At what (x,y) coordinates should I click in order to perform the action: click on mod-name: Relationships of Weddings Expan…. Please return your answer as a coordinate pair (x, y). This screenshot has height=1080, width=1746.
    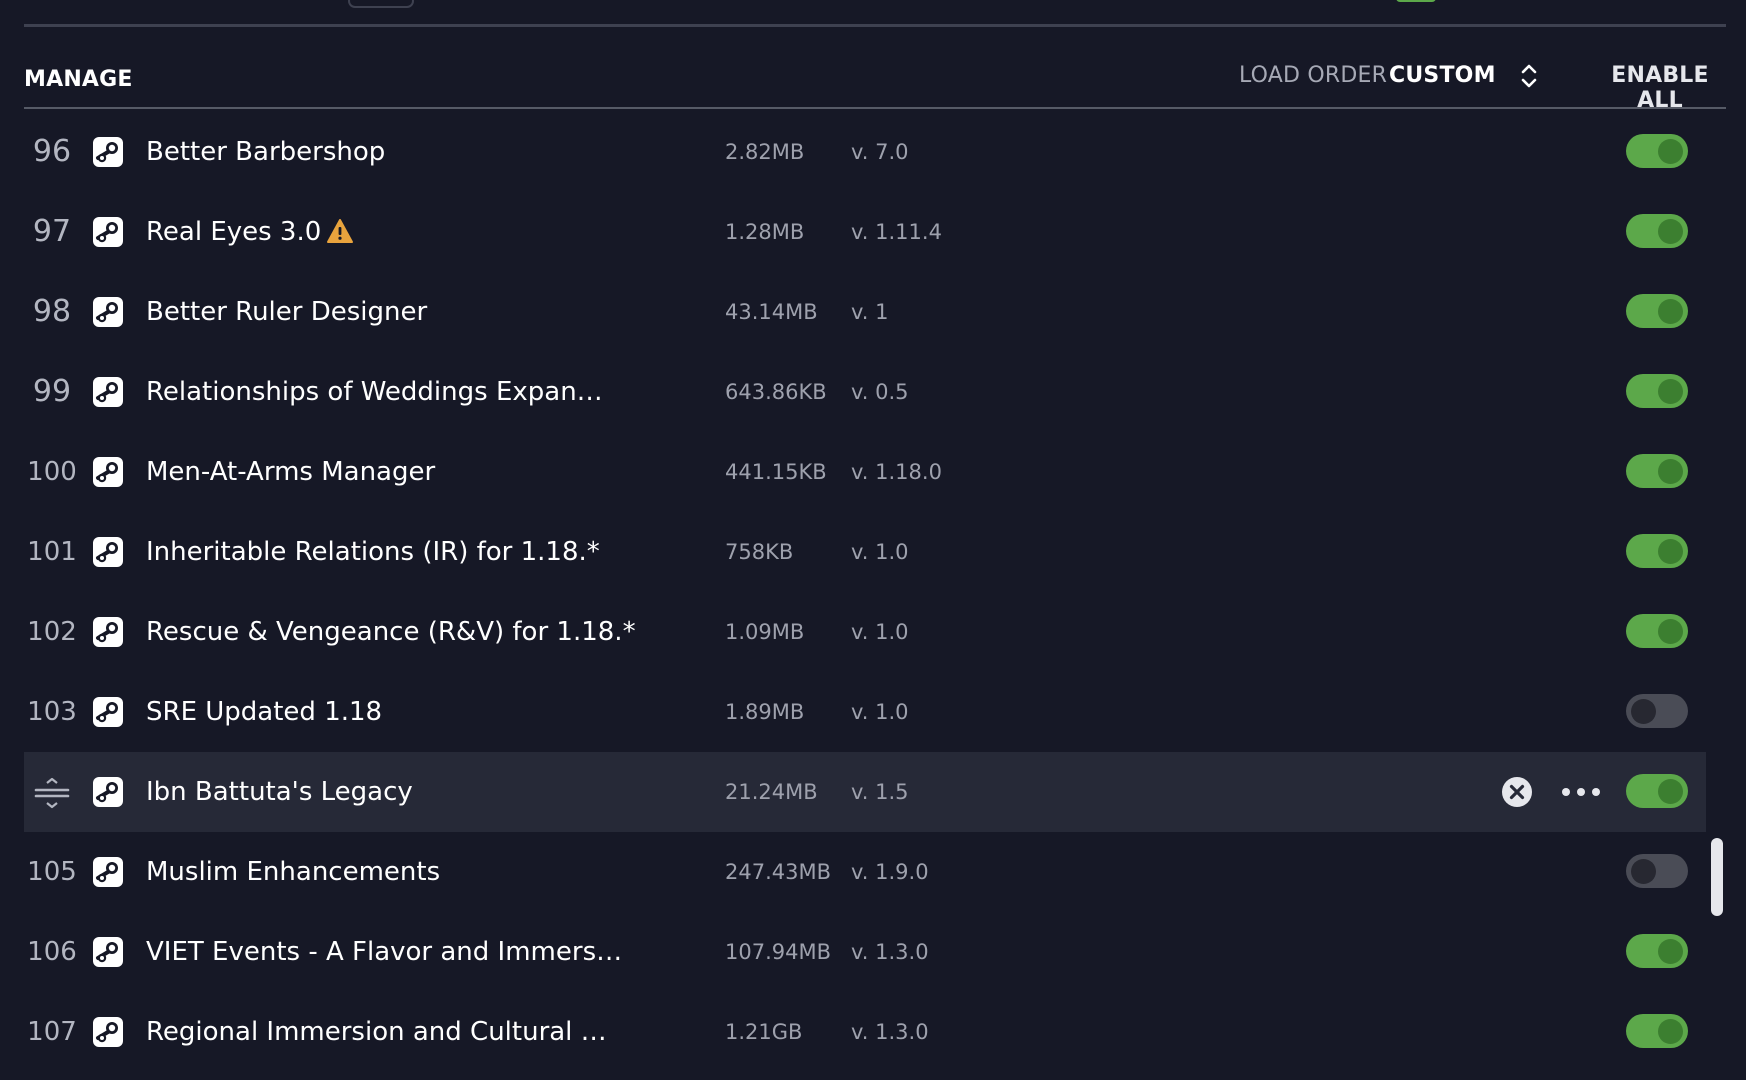
    Looking at the image, I should click on (374, 392).